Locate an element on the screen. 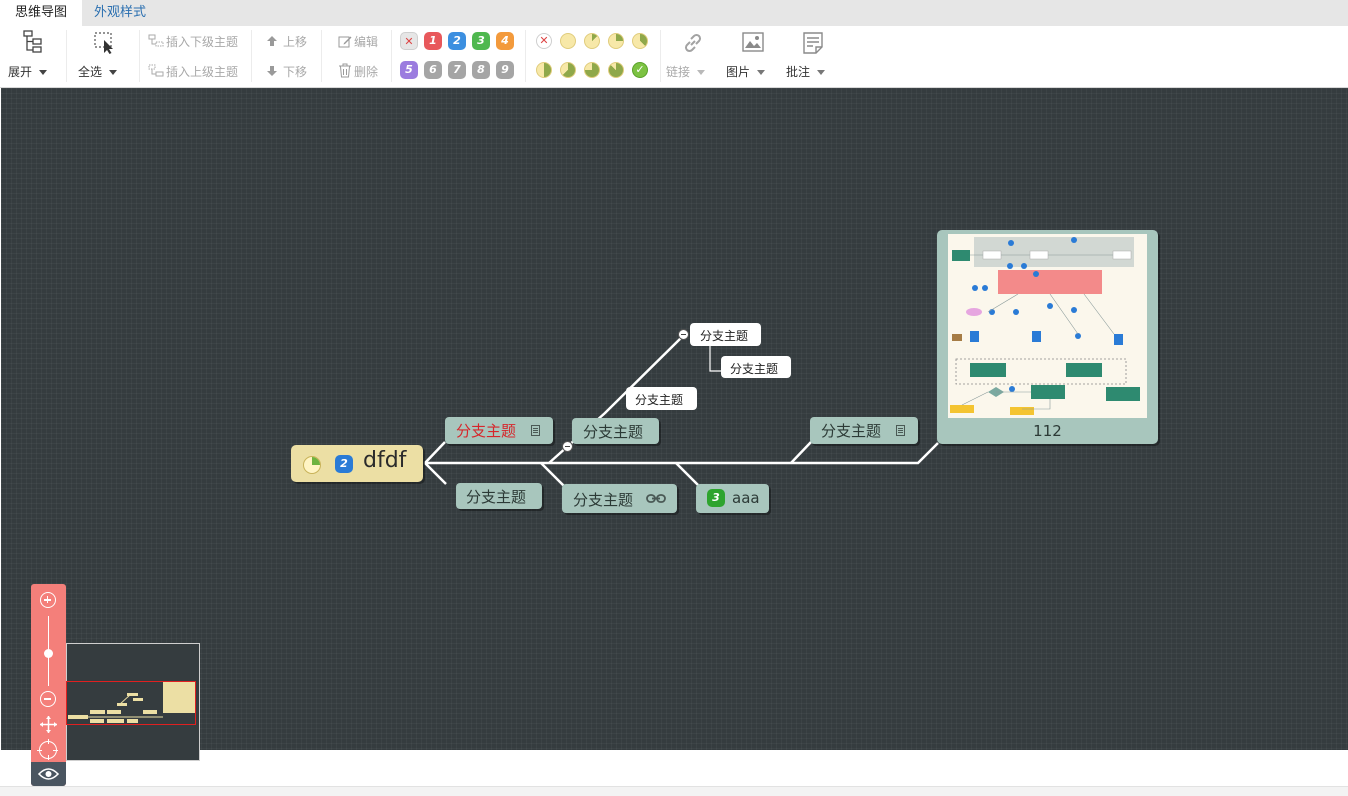 The image size is (1348, 796). move-up-button: 上移 is located at coordinates (289, 41).